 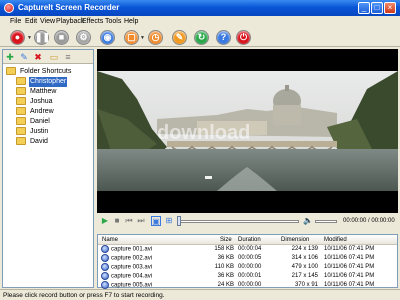 What do you see at coordinates (39, 141) in the screenshot?
I see `tree-item-label: David` at bounding box center [39, 141].